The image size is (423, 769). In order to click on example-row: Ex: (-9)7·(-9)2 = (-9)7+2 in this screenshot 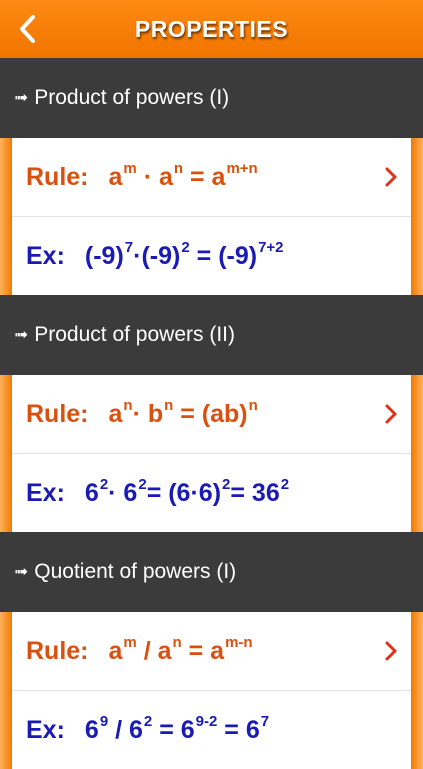, I will do `click(211, 256)`.